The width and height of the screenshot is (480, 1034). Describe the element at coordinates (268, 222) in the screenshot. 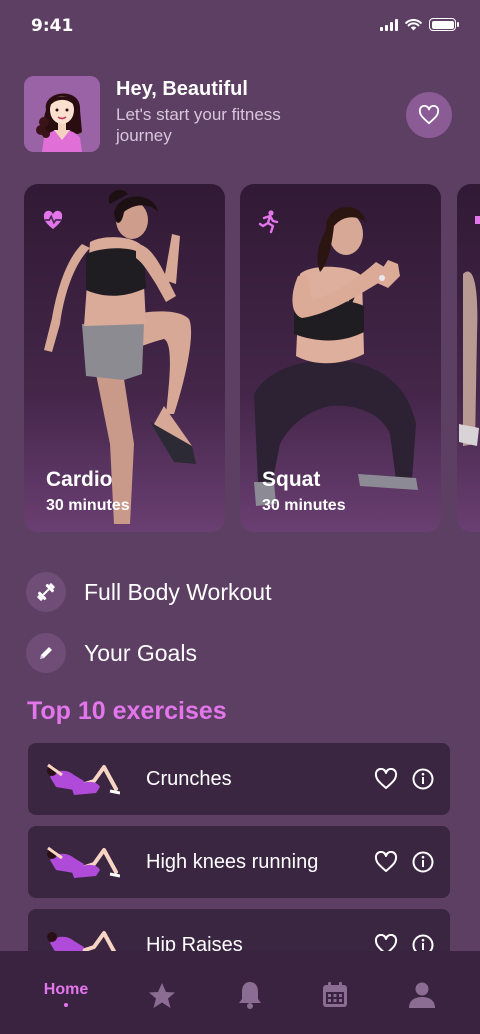

I see `running-icon` at that location.